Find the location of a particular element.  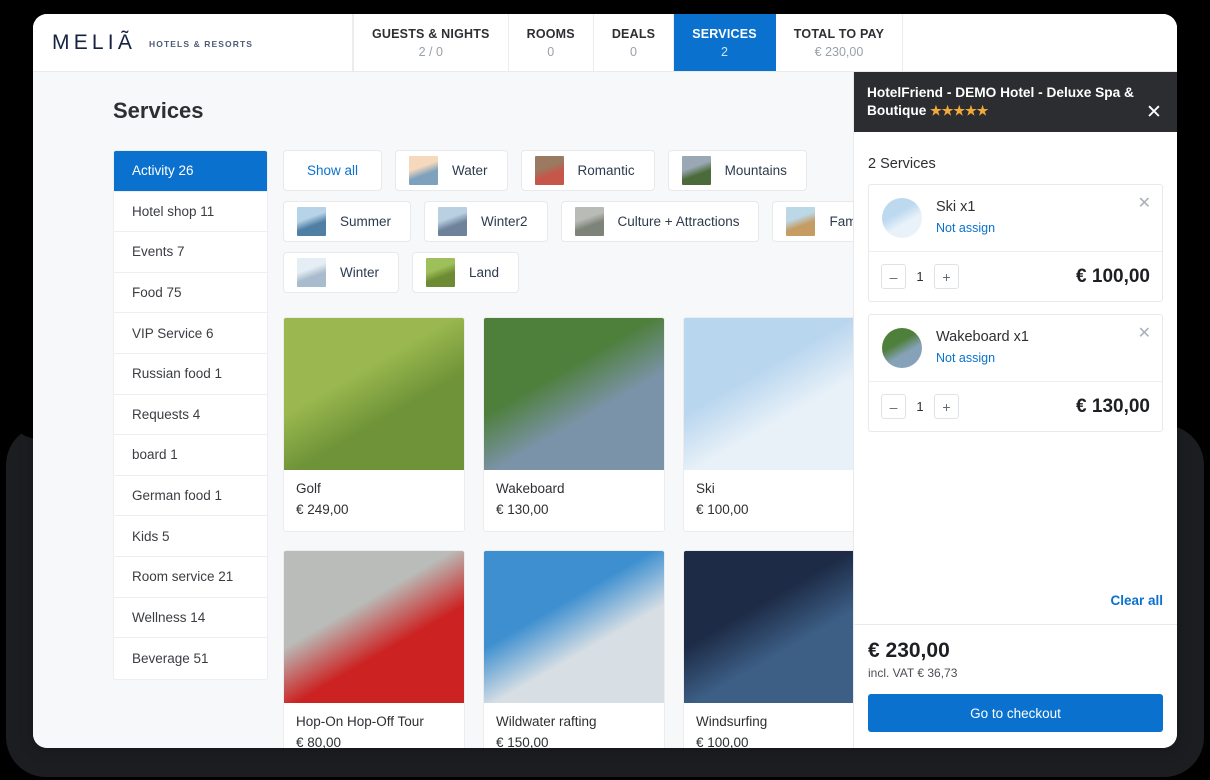

category-item: German food 1 is located at coordinates (190, 496).